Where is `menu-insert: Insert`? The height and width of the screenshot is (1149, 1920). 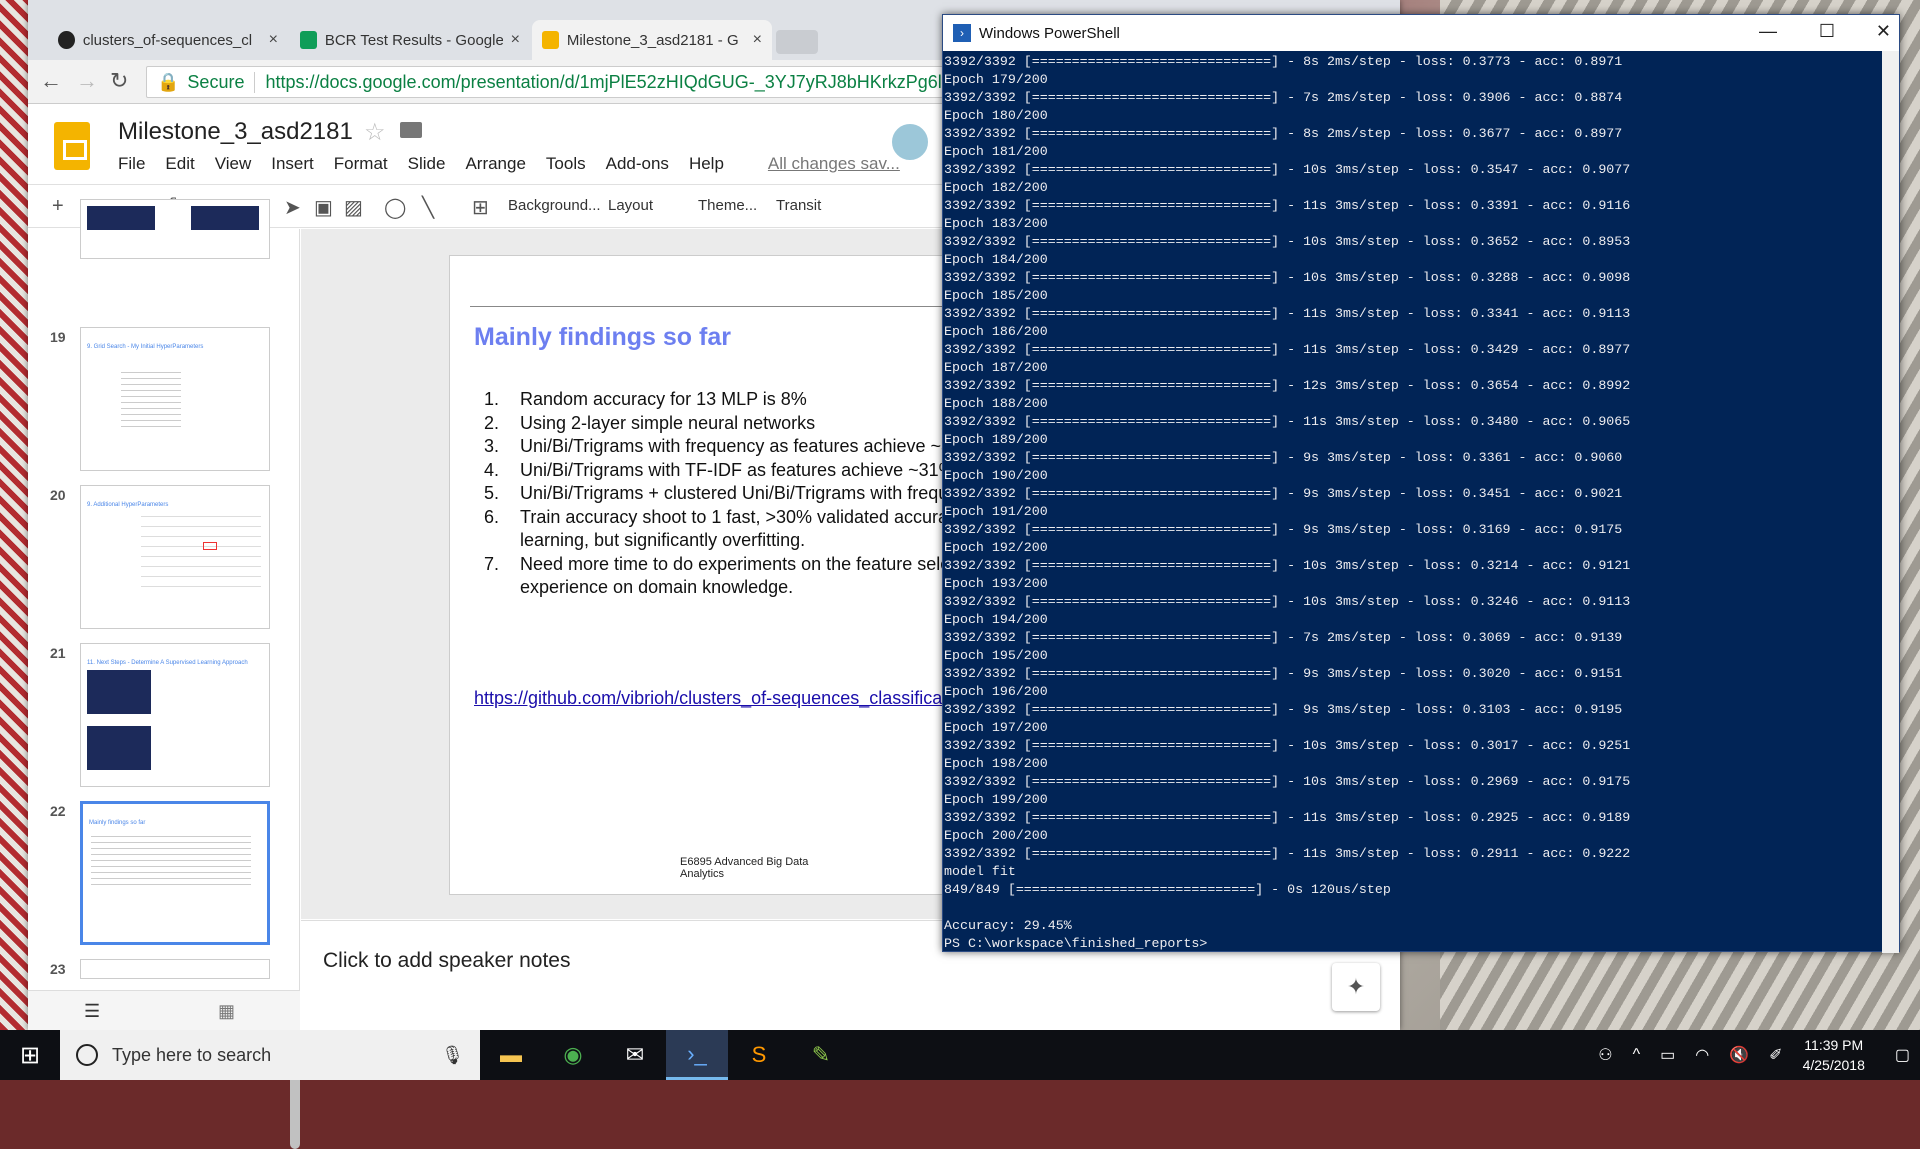
menu-insert: Insert is located at coordinates (292, 164).